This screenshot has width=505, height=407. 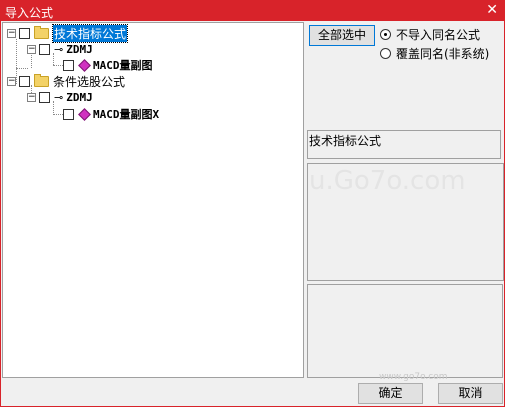 What do you see at coordinates (89, 81) in the screenshot?
I see `tree-node-label: 条件选股公式` at bounding box center [89, 81].